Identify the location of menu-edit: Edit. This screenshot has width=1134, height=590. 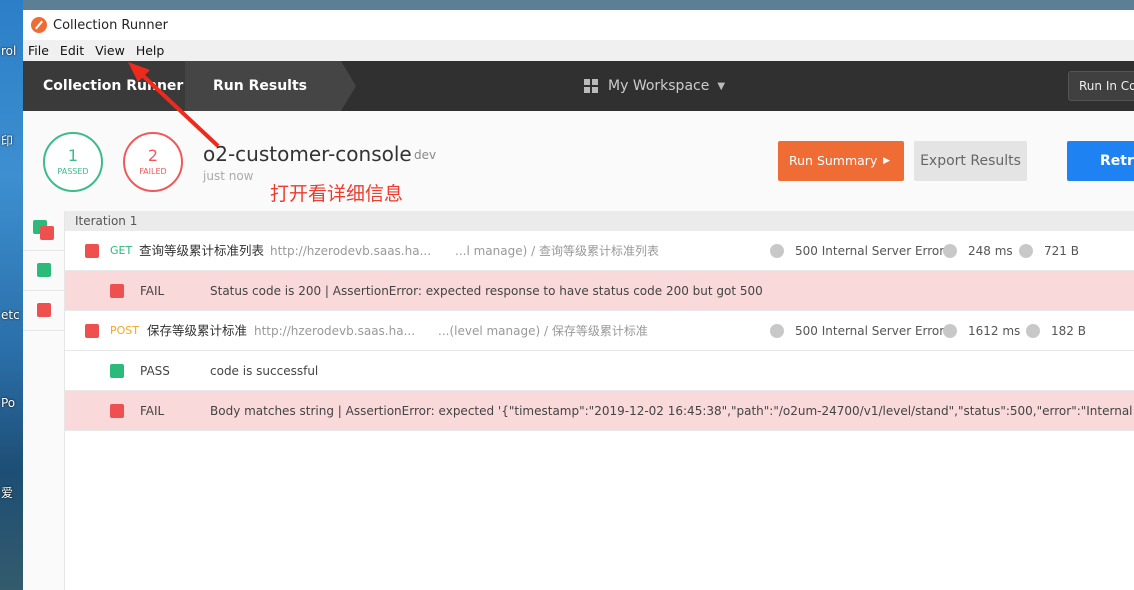
(72, 50).